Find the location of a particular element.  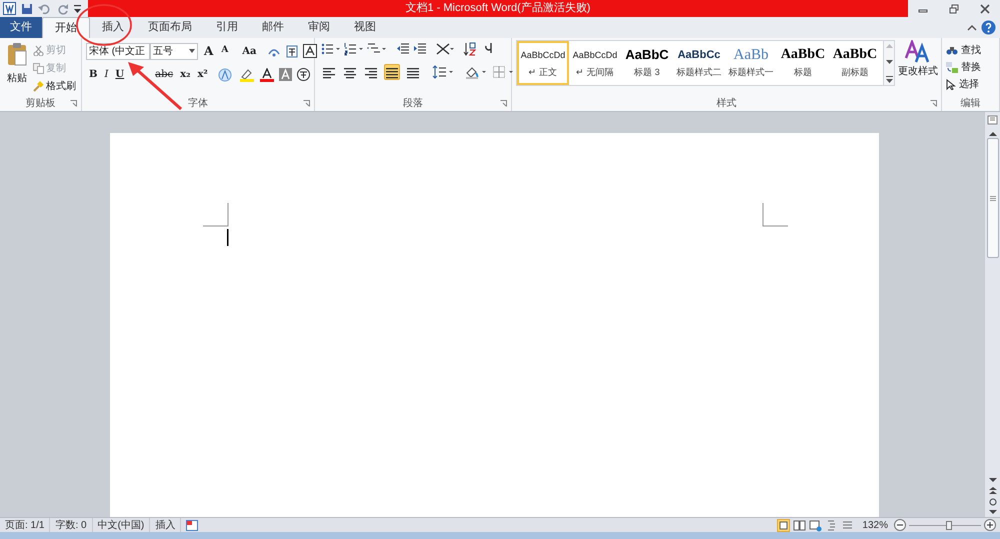

format-button: I is located at coordinates (106, 74).